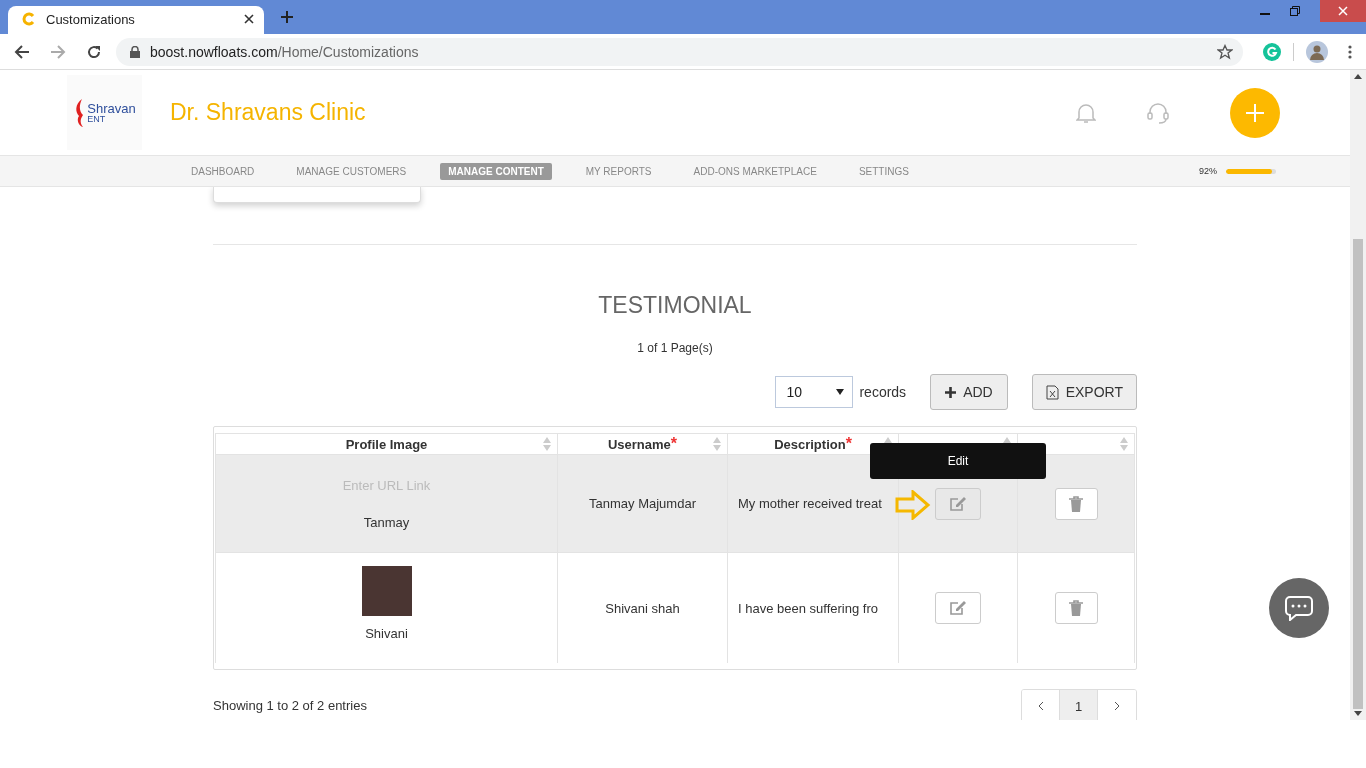 This screenshot has width=1366, height=768. What do you see at coordinates (679, 51) in the screenshot?
I see `address-bar: boost.nowfloats.com/Home/Customizations` at bounding box center [679, 51].